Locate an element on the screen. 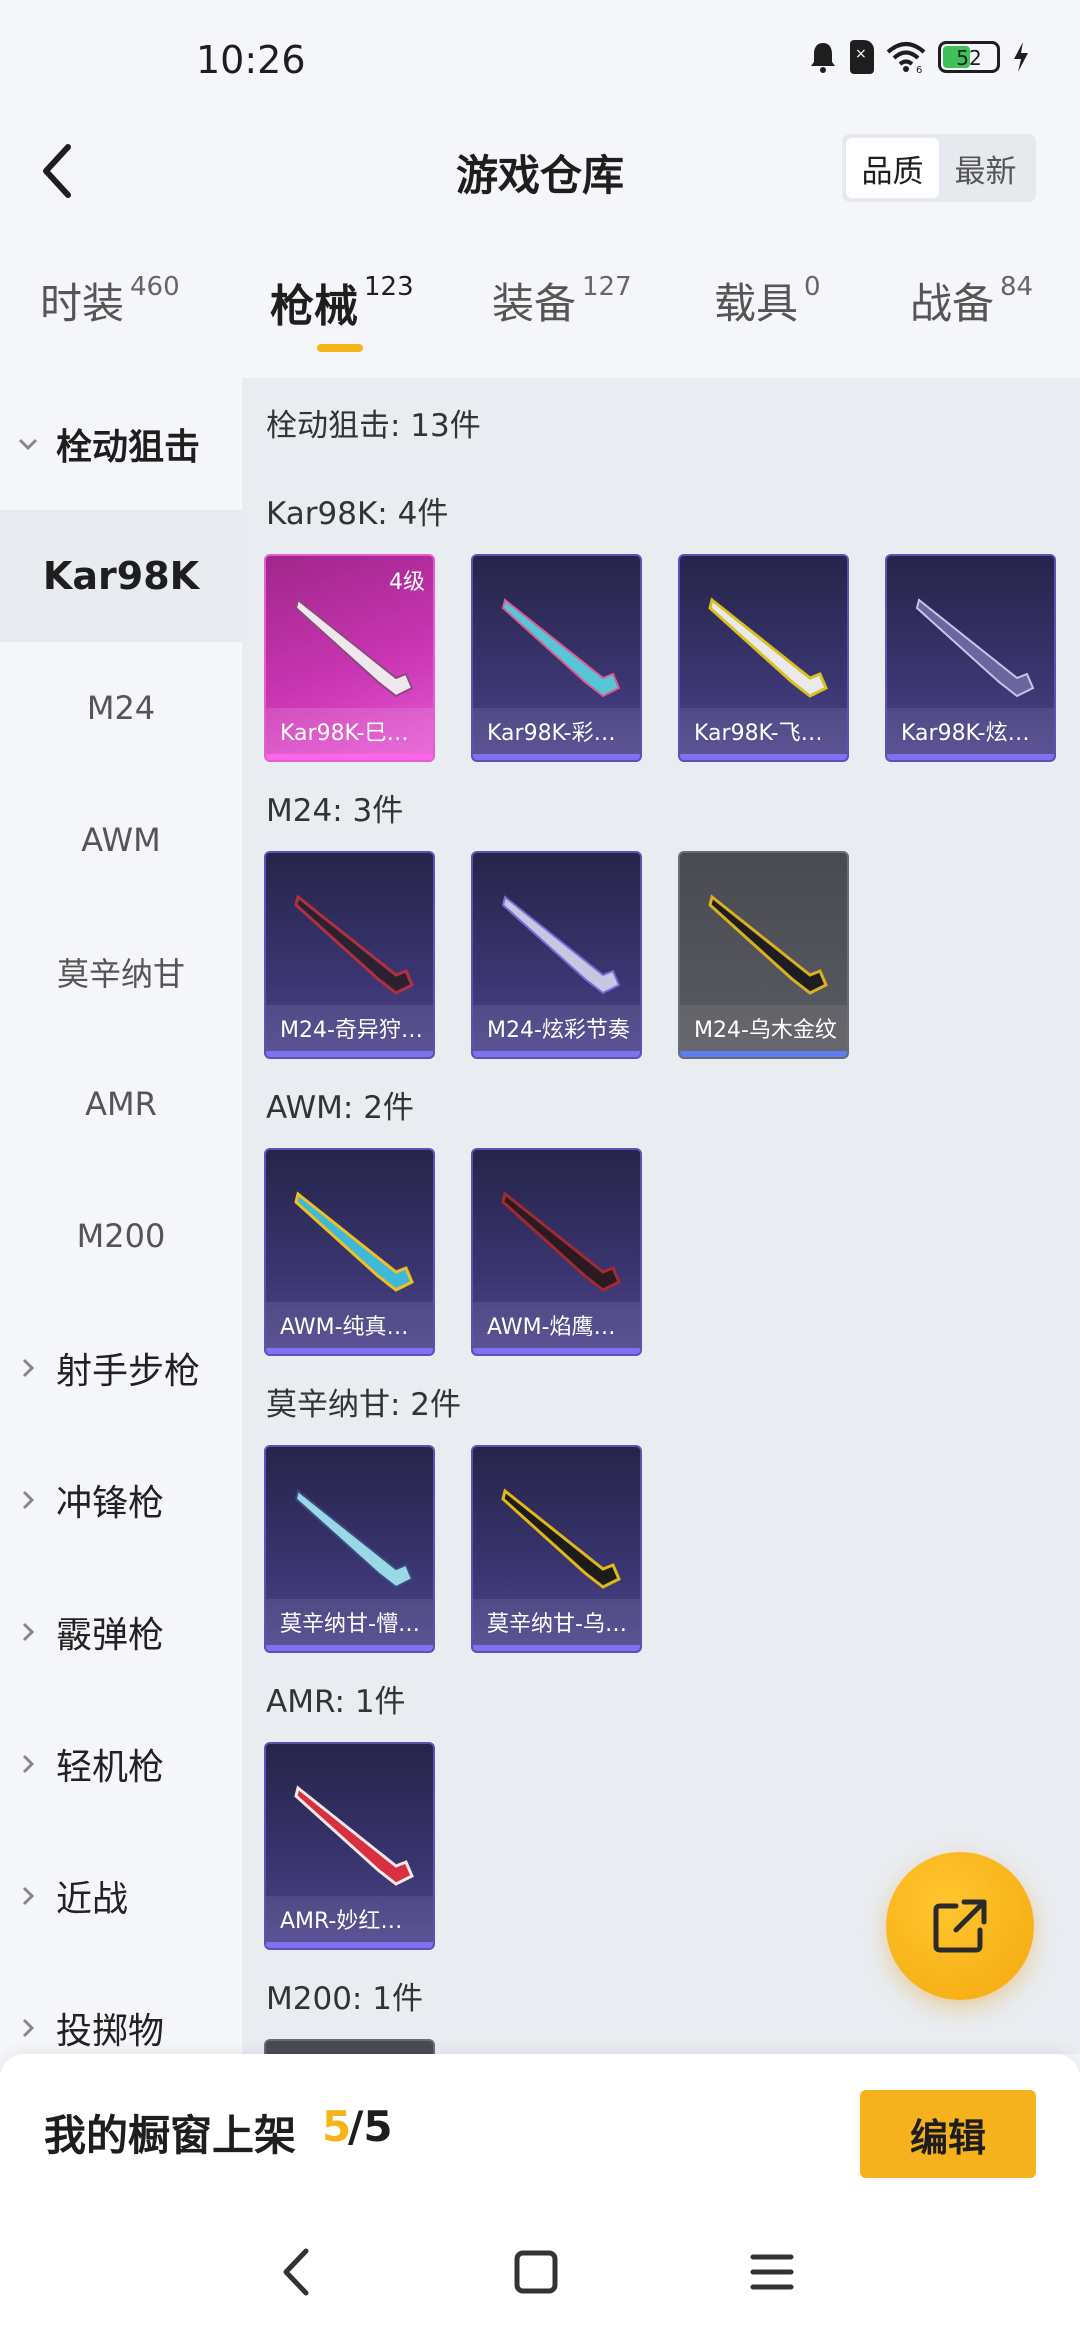  chevron-down-icon is located at coordinates (28, 444).